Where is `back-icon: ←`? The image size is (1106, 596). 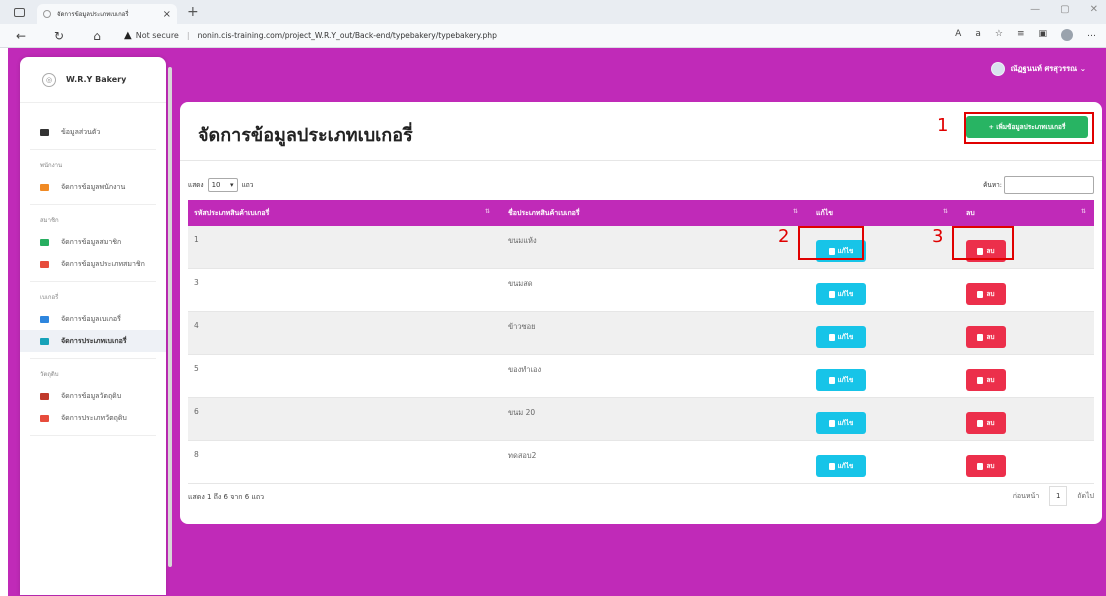
back-icon: ← is located at coordinates (21, 36).